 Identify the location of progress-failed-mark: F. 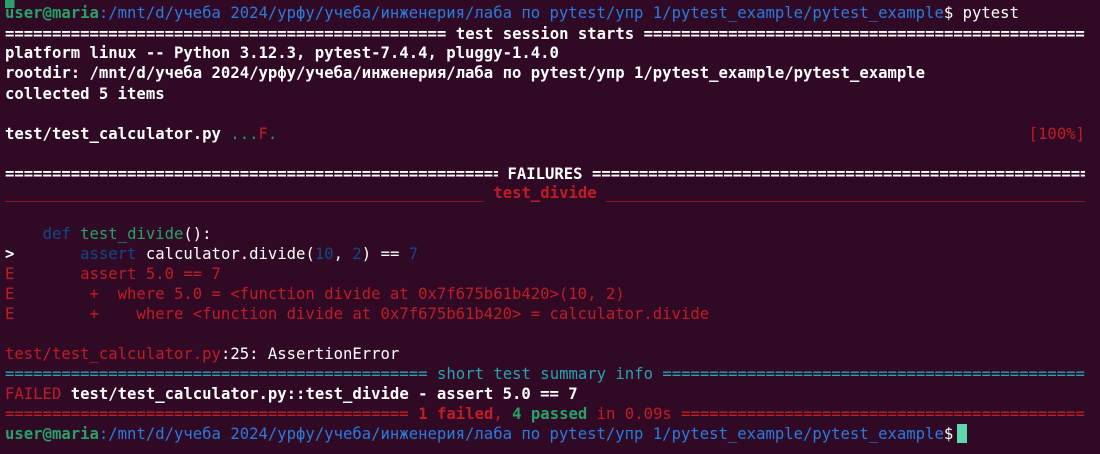
(263, 134).